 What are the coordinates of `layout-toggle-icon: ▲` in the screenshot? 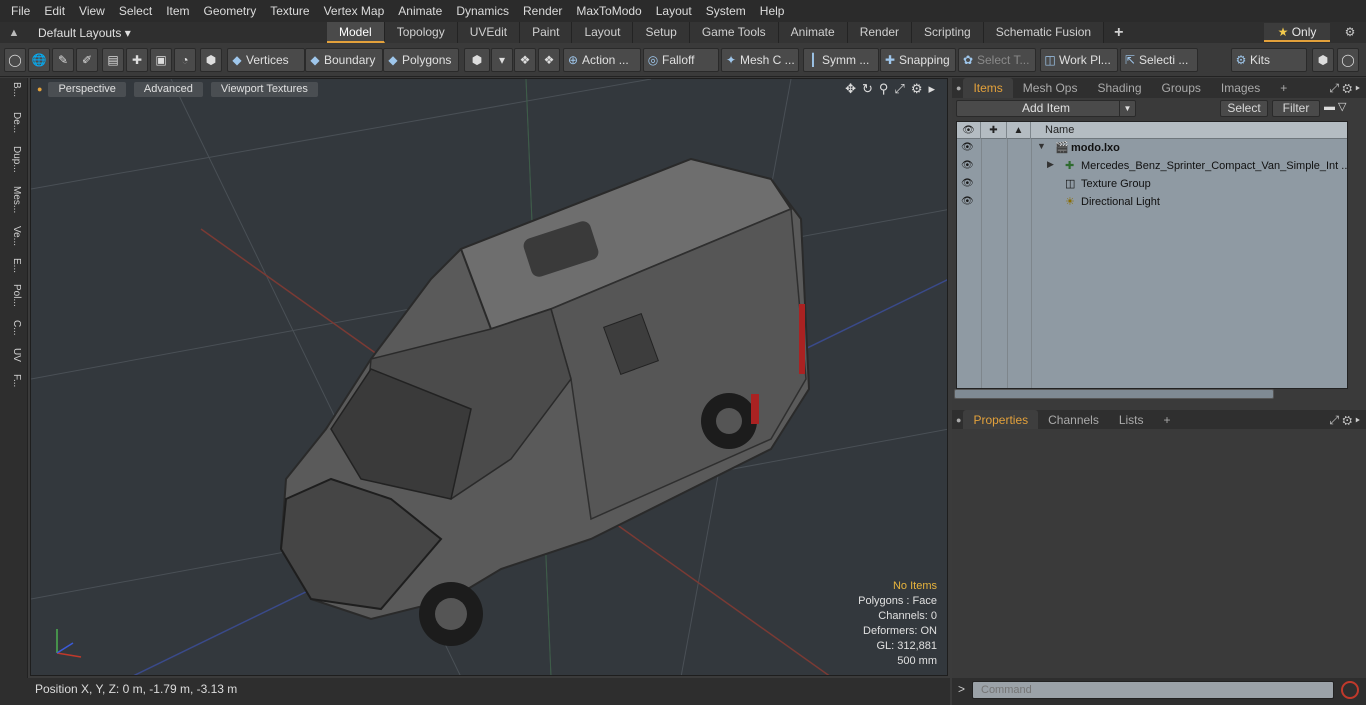 It's located at (14, 33).